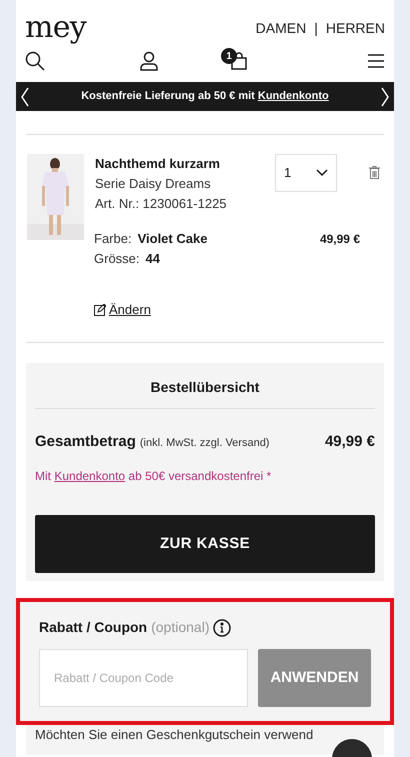 This screenshot has width=410, height=757. I want to click on color-label: Farbe:, so click(113, 239).